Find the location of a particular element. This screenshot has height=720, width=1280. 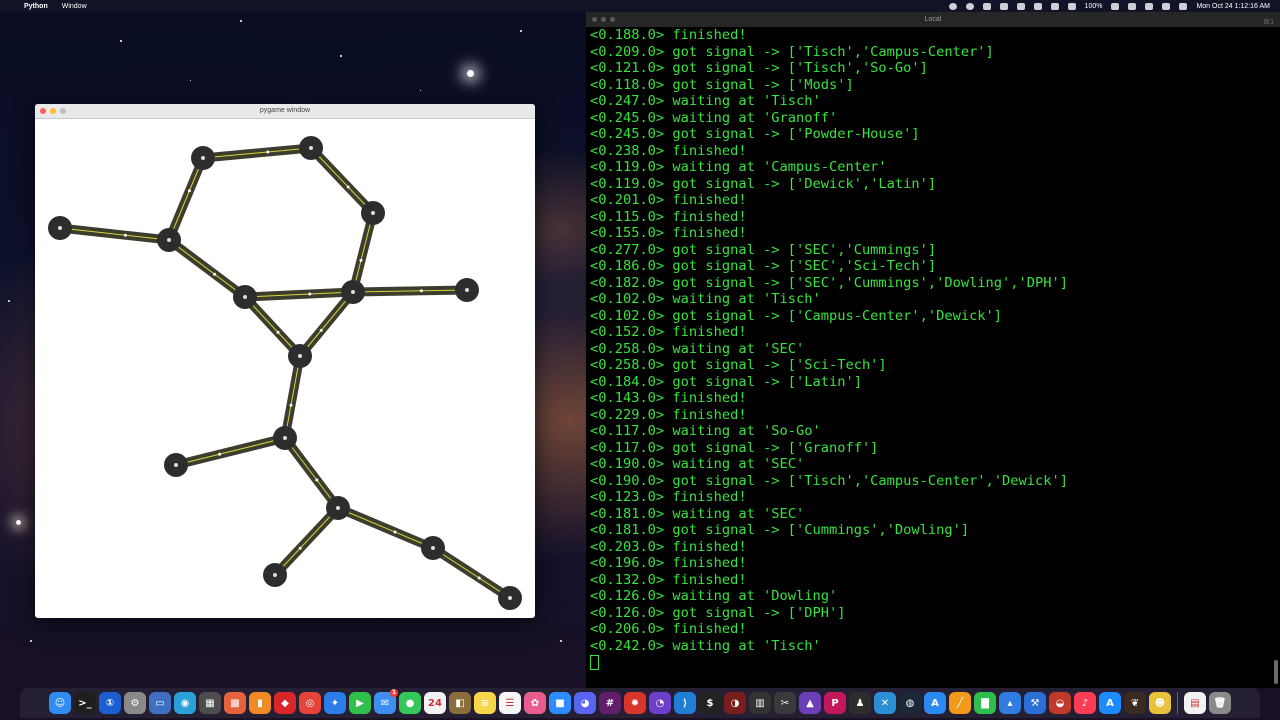

terminal-line: <0.152.0> finished! is located at coordinates (668, 332).